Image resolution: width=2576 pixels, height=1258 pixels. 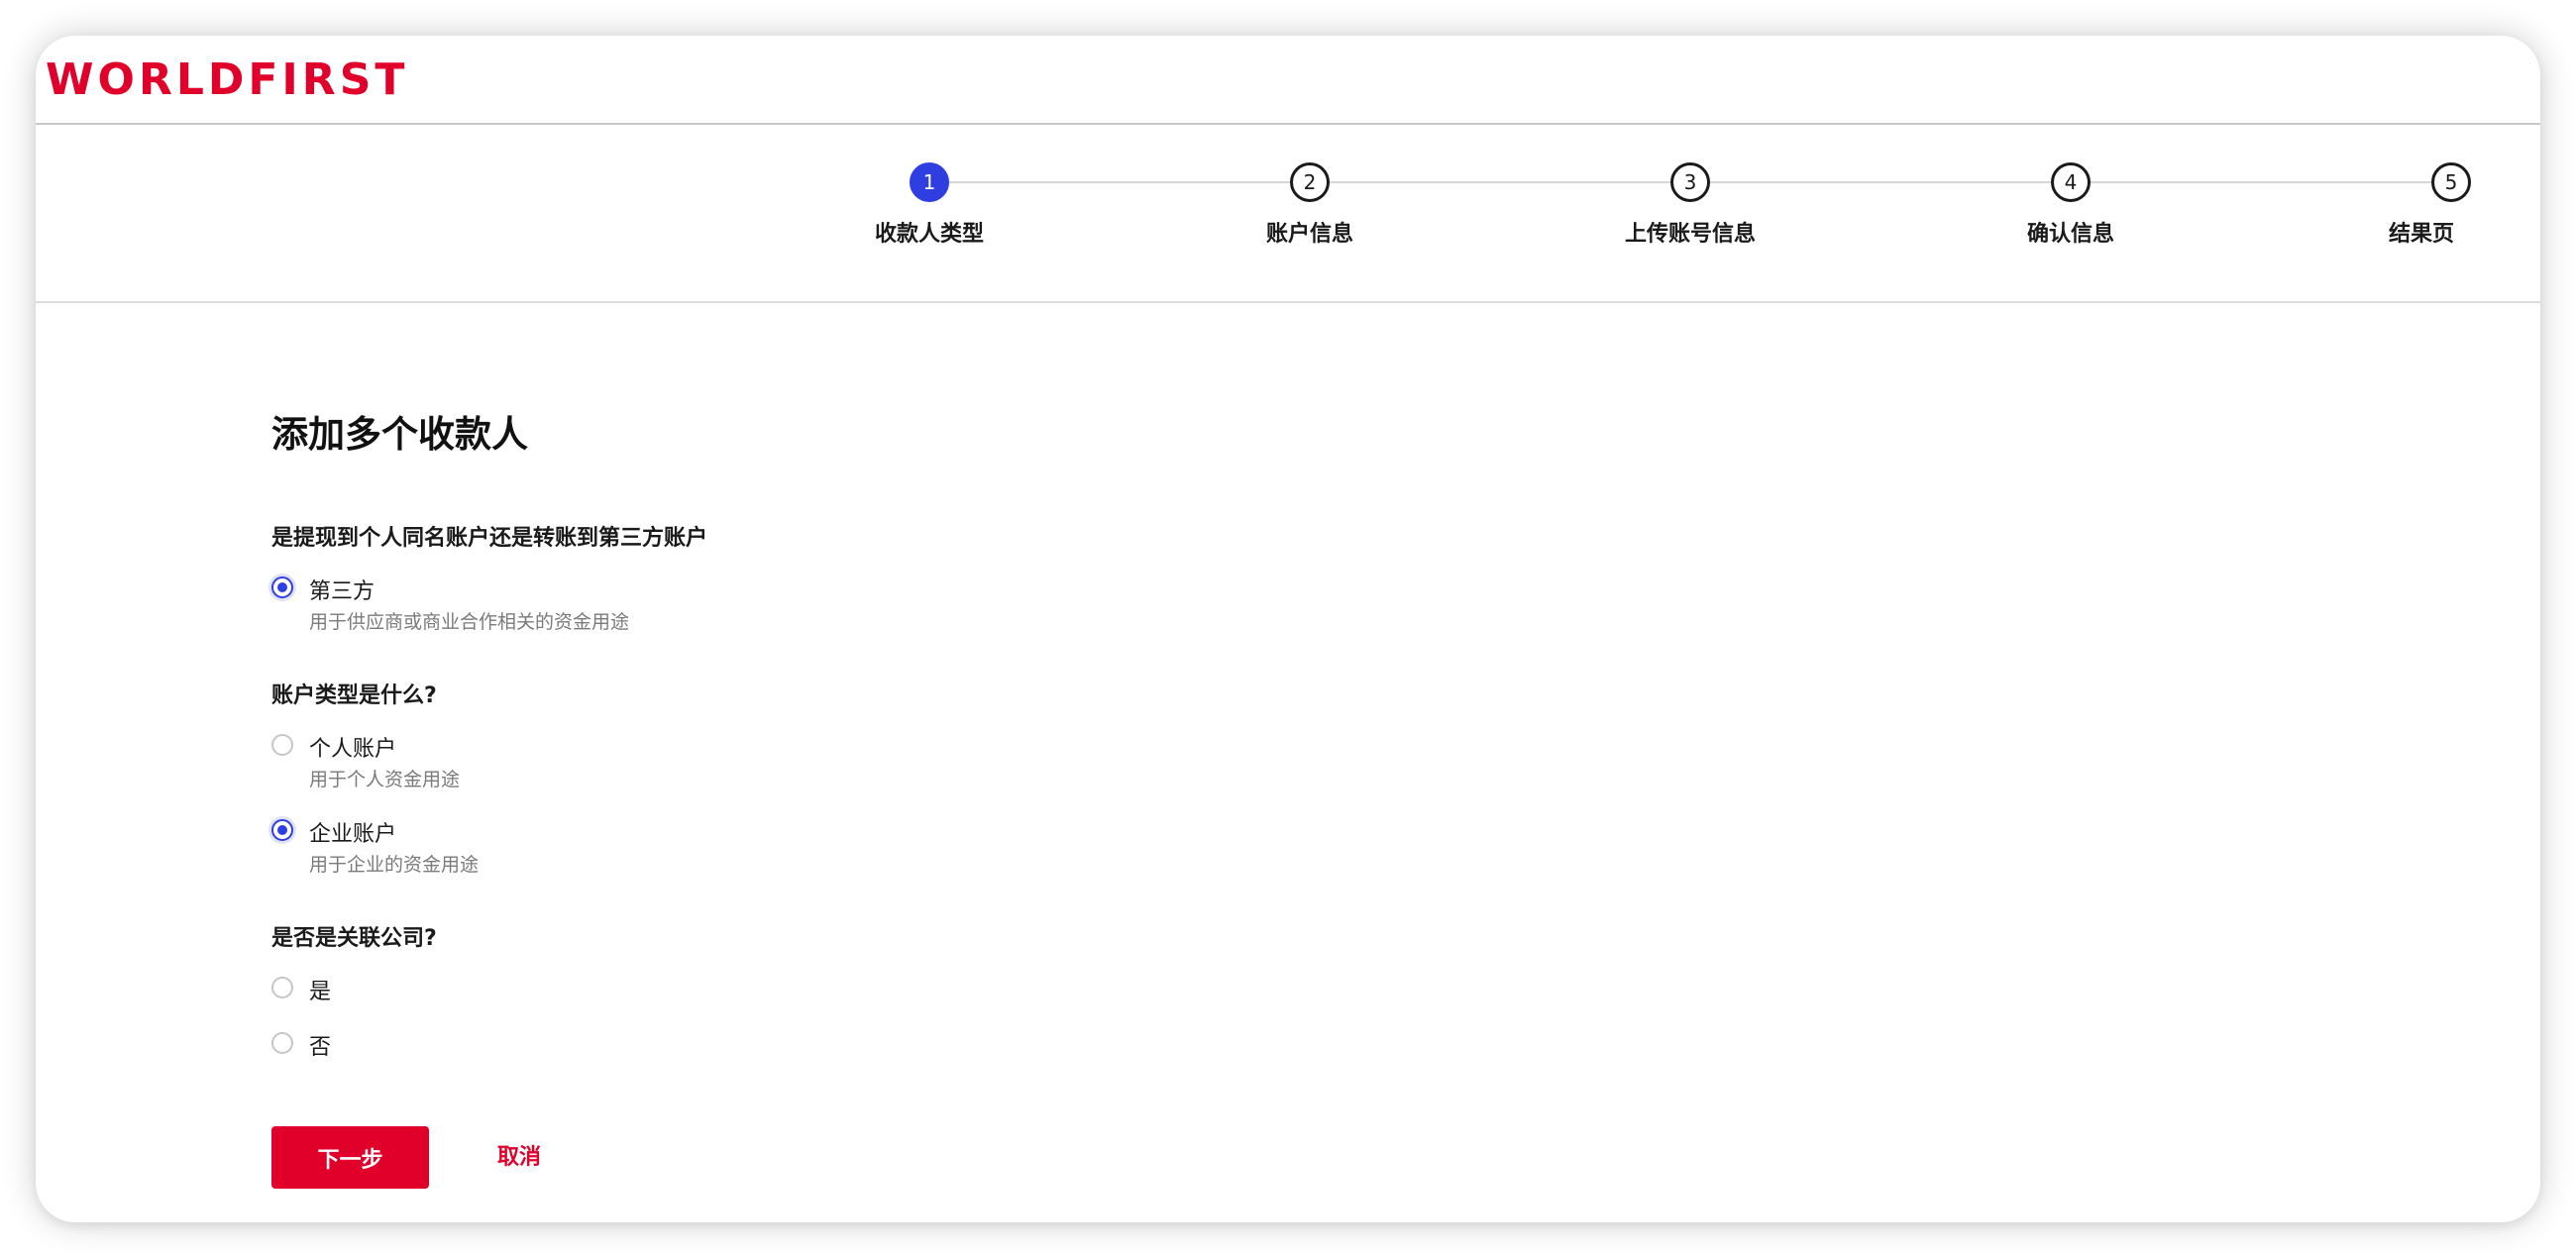 What do you see at coordinates (320, 992) in the screenshot?
I see `affiliated-yes-label: 是` at bounding box center [320, 992].